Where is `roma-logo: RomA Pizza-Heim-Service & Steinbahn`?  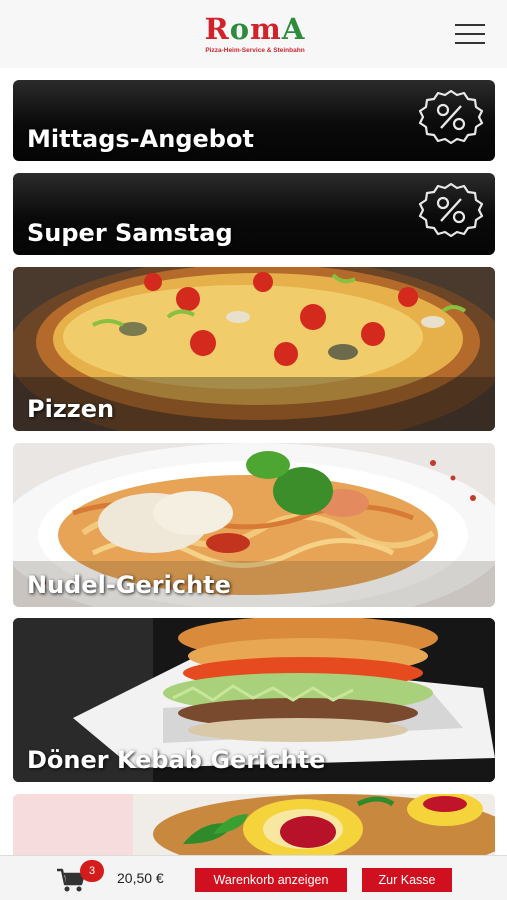 roma-logo: RomA Pizza-Heim-Service & Steinbahn is located at coordinates (255, 38).